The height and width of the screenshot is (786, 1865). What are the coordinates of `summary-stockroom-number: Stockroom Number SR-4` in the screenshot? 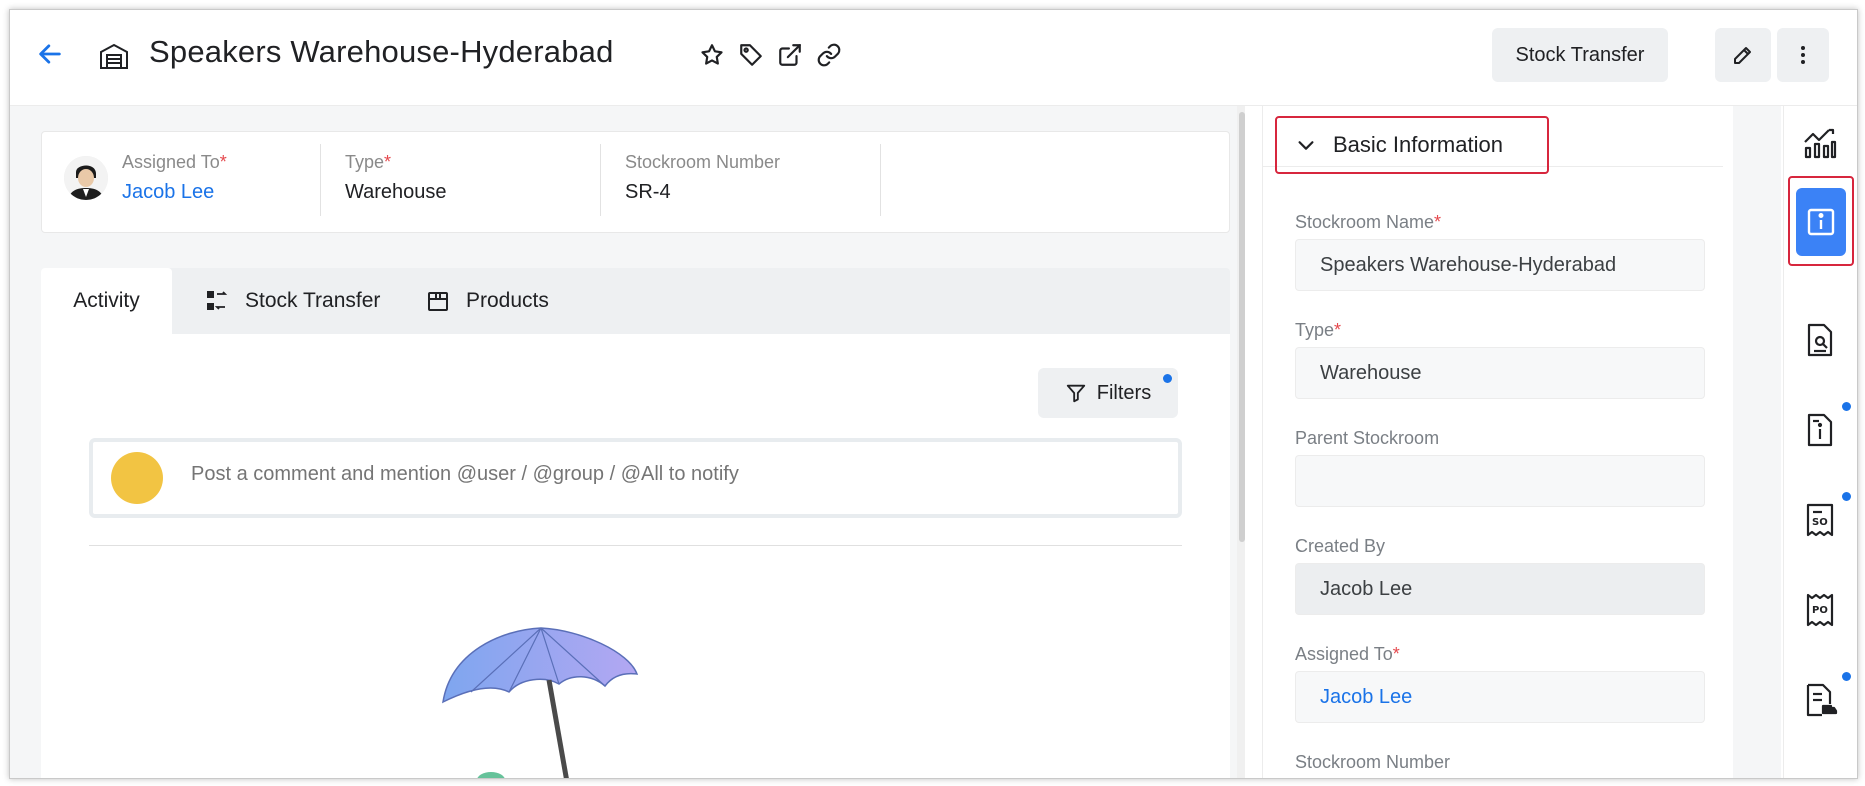 It's located at (702, 178).